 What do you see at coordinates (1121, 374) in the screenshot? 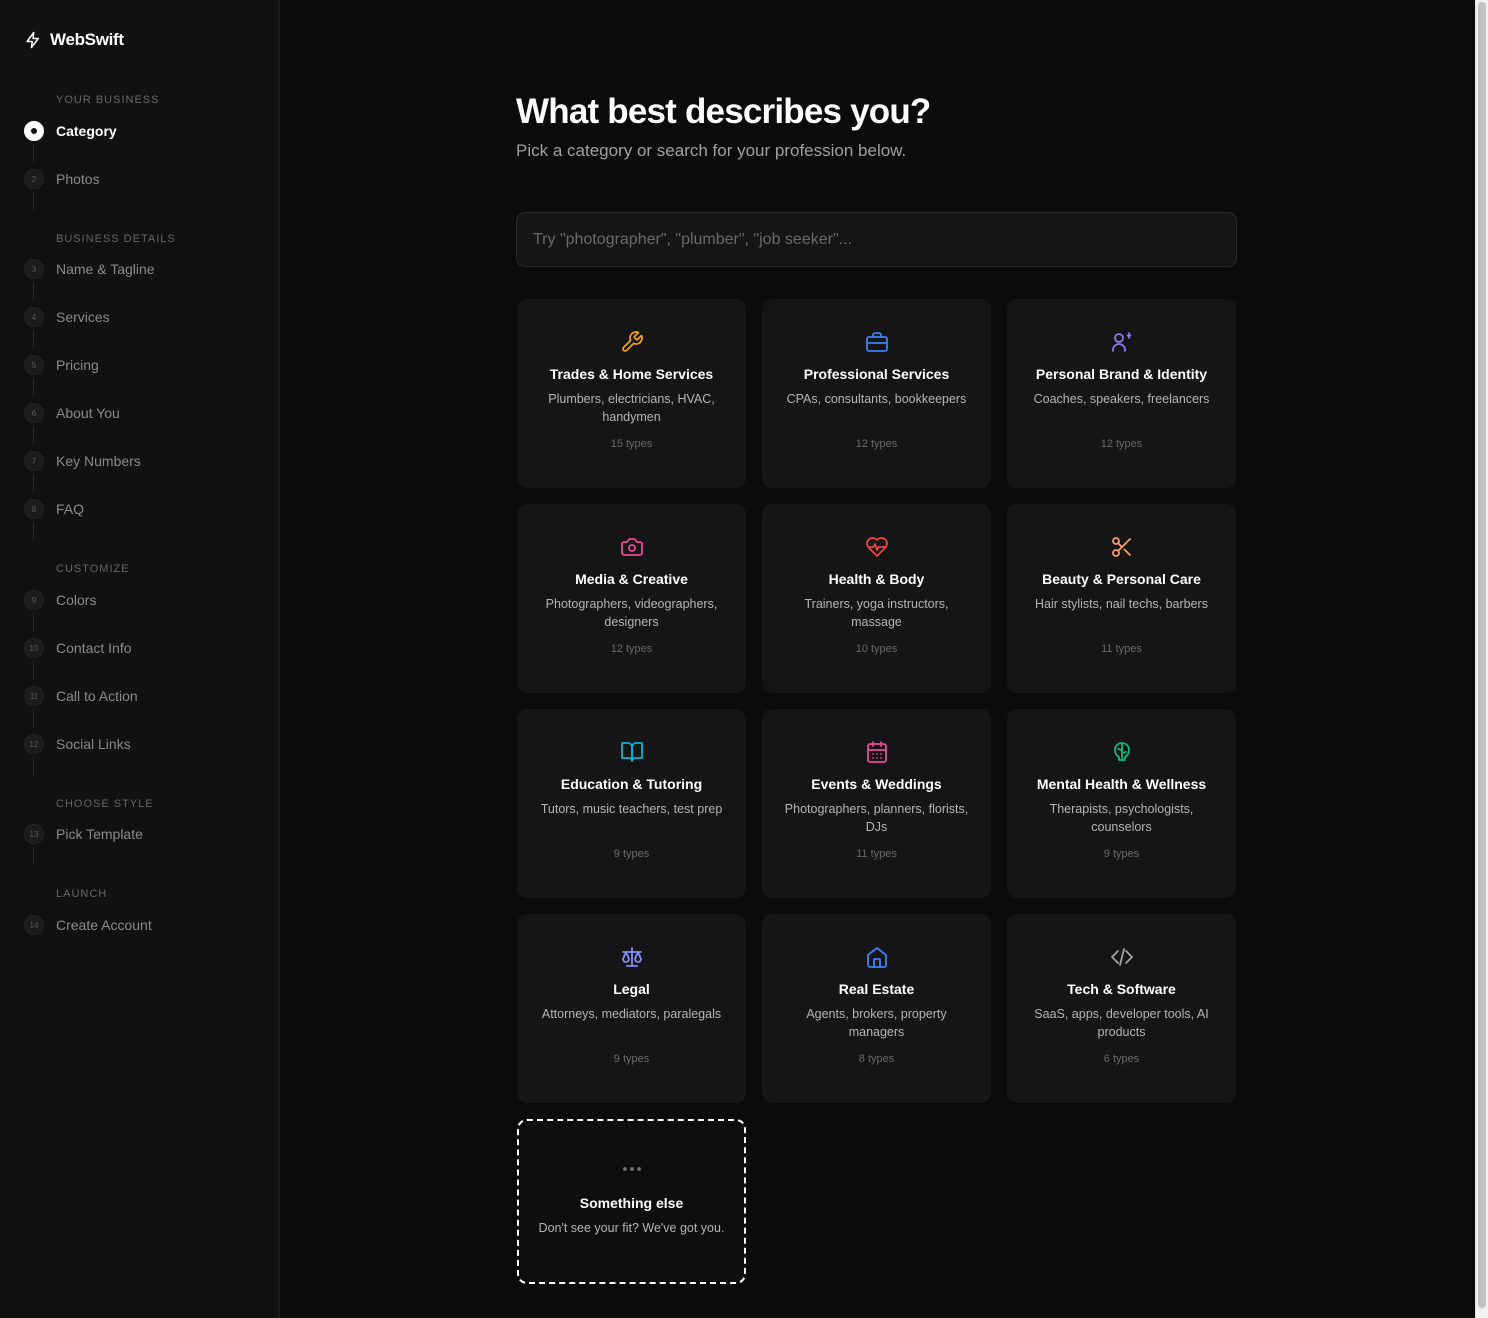
I see `category-name: Personal Brand & Identity` at bounding box center [1121, 374].